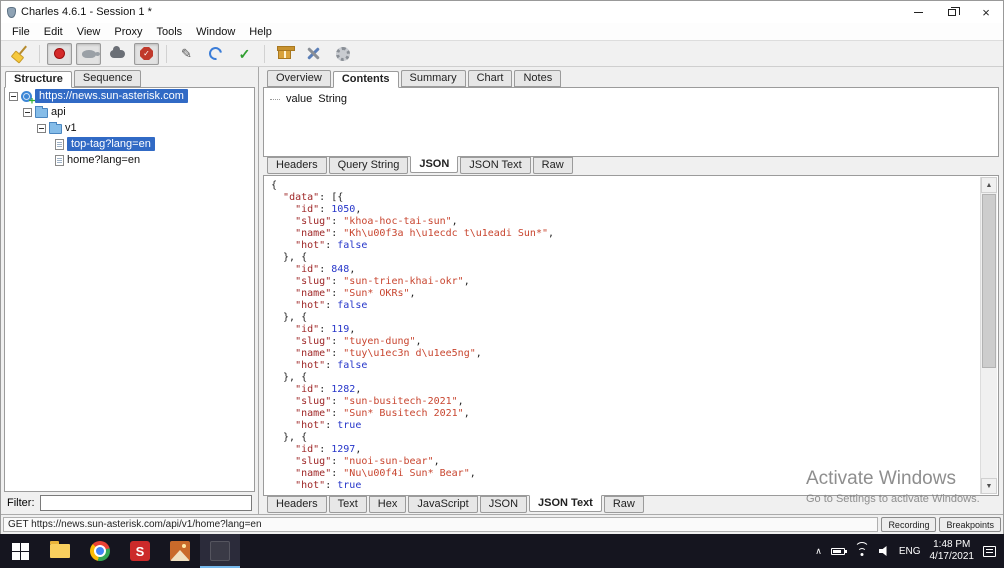  Describe the element at coordinates (129, 144) in the screenshot. I see `tree-row-top-tag: top-tag?lang=en` at that location.